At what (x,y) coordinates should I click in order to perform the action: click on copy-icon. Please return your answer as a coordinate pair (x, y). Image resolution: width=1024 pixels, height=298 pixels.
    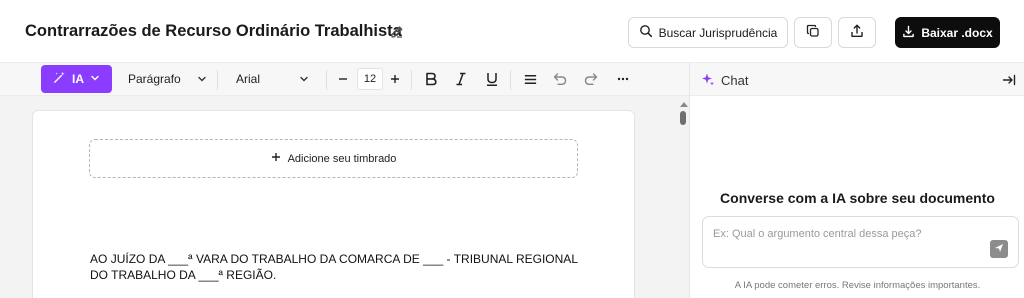
    Looking at the image, I should click on (813, 32).